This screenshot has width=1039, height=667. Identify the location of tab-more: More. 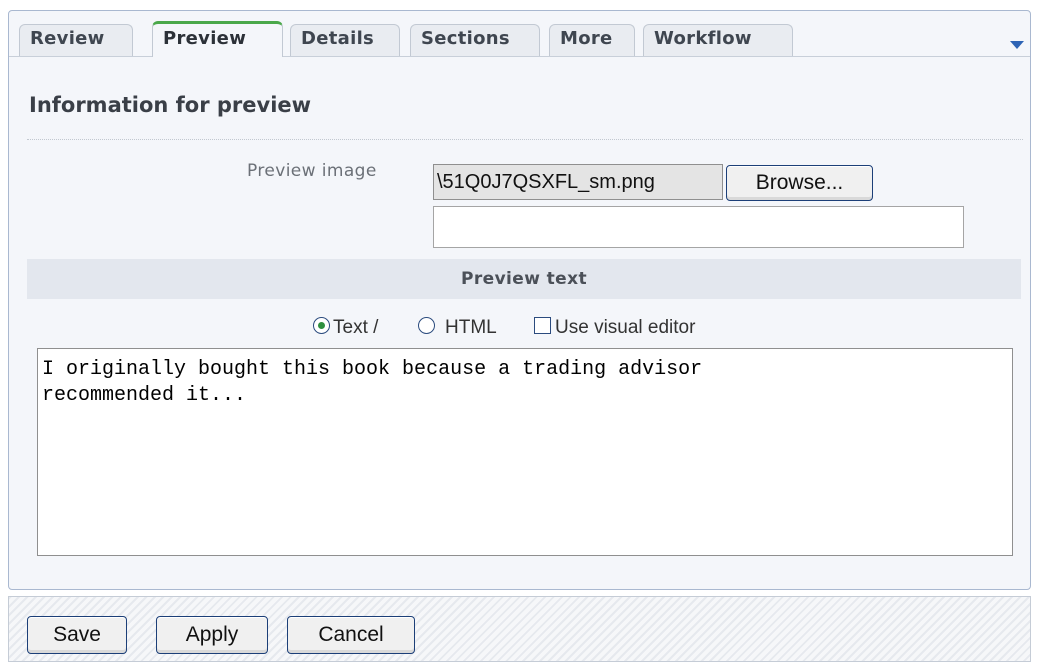
(592, 40).